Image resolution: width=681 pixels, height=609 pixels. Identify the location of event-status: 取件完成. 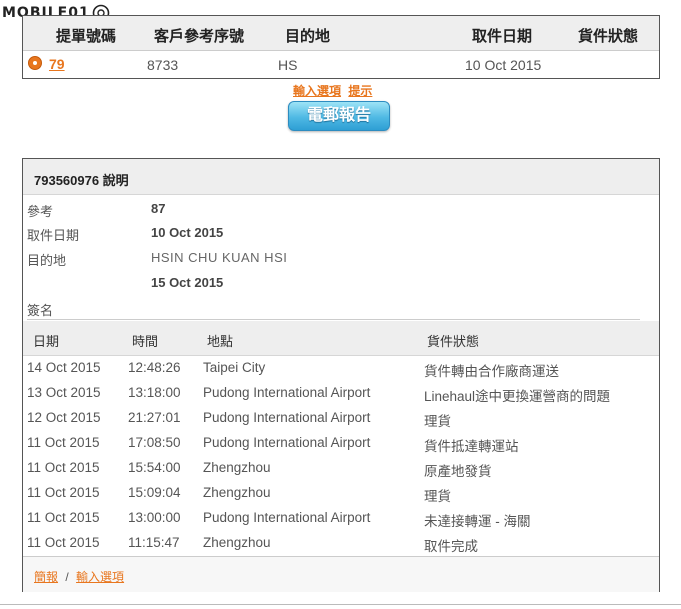
(451, 546).